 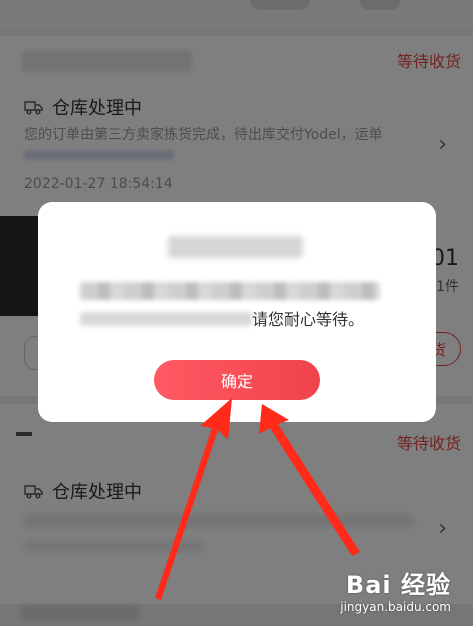 I want to click on watermark-logo: Bai 经验, so click(x=398, y=585).